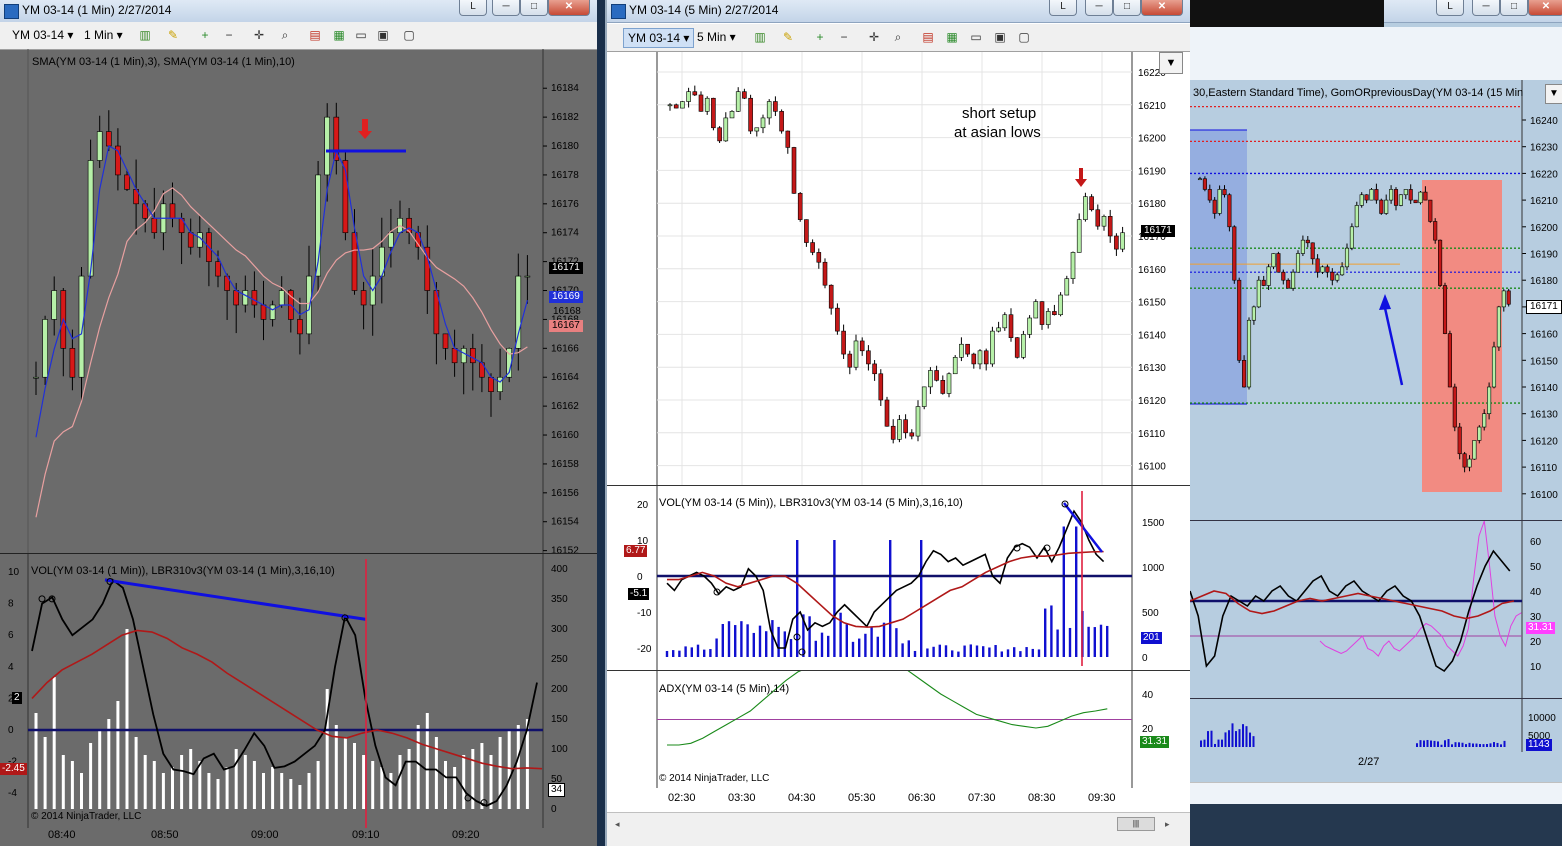  Describe the element at coordinates (716, 37) in the screenshot. I see `interval-selector: 5 Min ▾` at that location.